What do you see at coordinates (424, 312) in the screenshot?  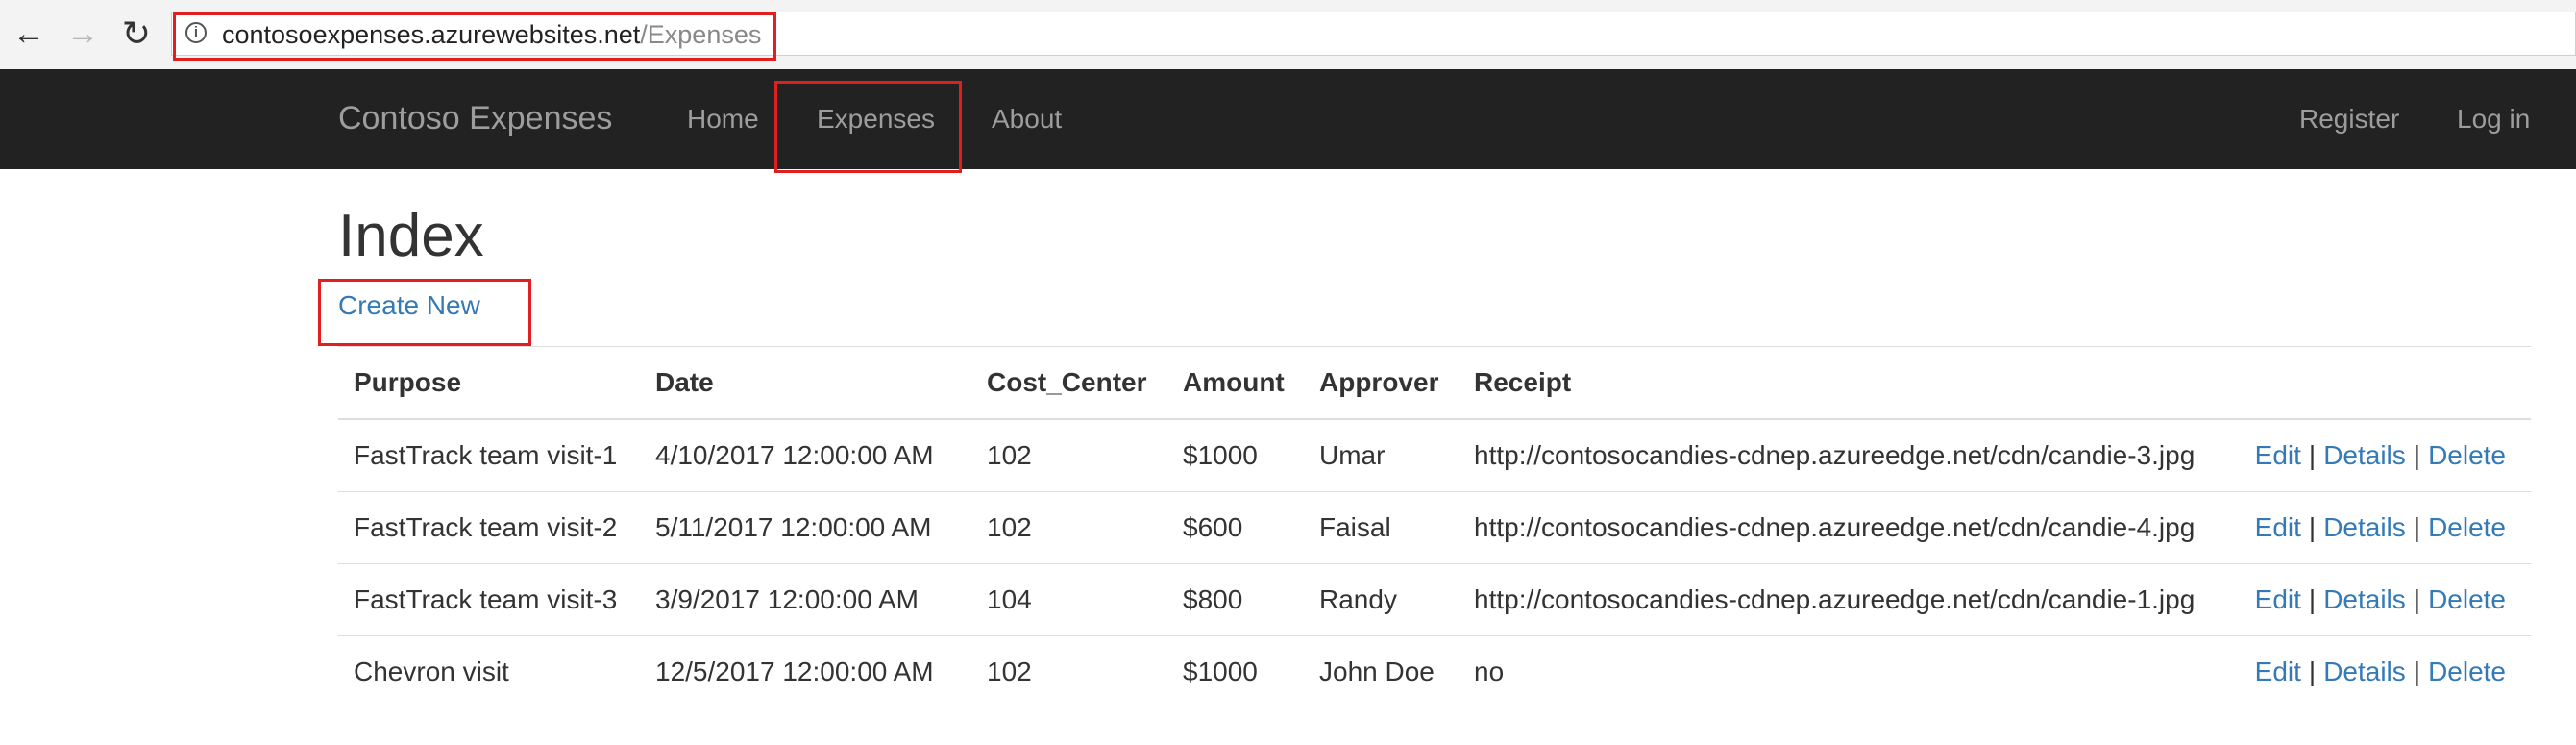 I see `create-new-highlight-box` at bounding box center [424, 312].